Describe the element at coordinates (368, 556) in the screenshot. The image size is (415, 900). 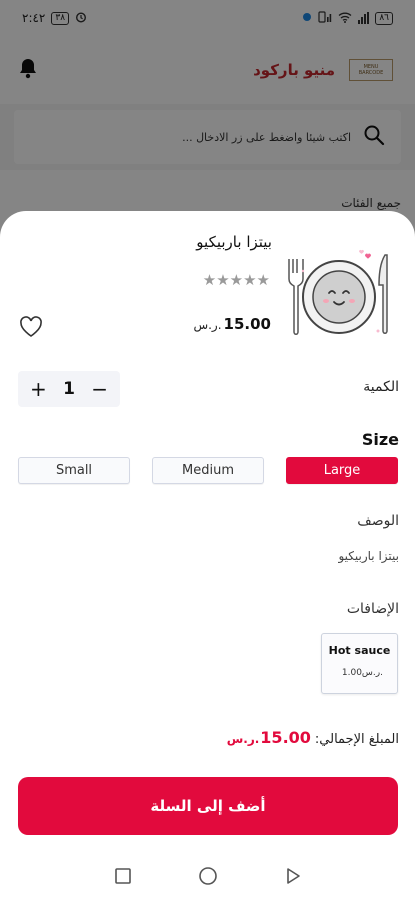
I see `description-text: بيتزا باربيكيو` at that location.